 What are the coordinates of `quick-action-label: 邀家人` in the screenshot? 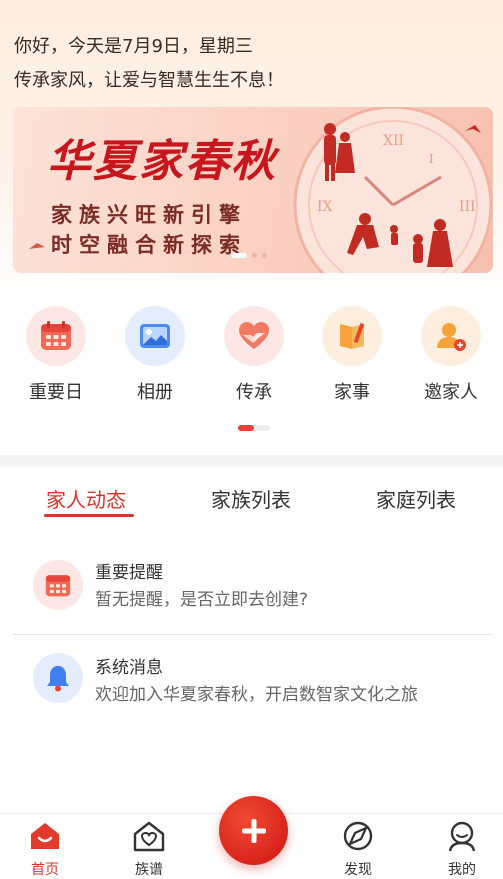 It's located at (451, 392).